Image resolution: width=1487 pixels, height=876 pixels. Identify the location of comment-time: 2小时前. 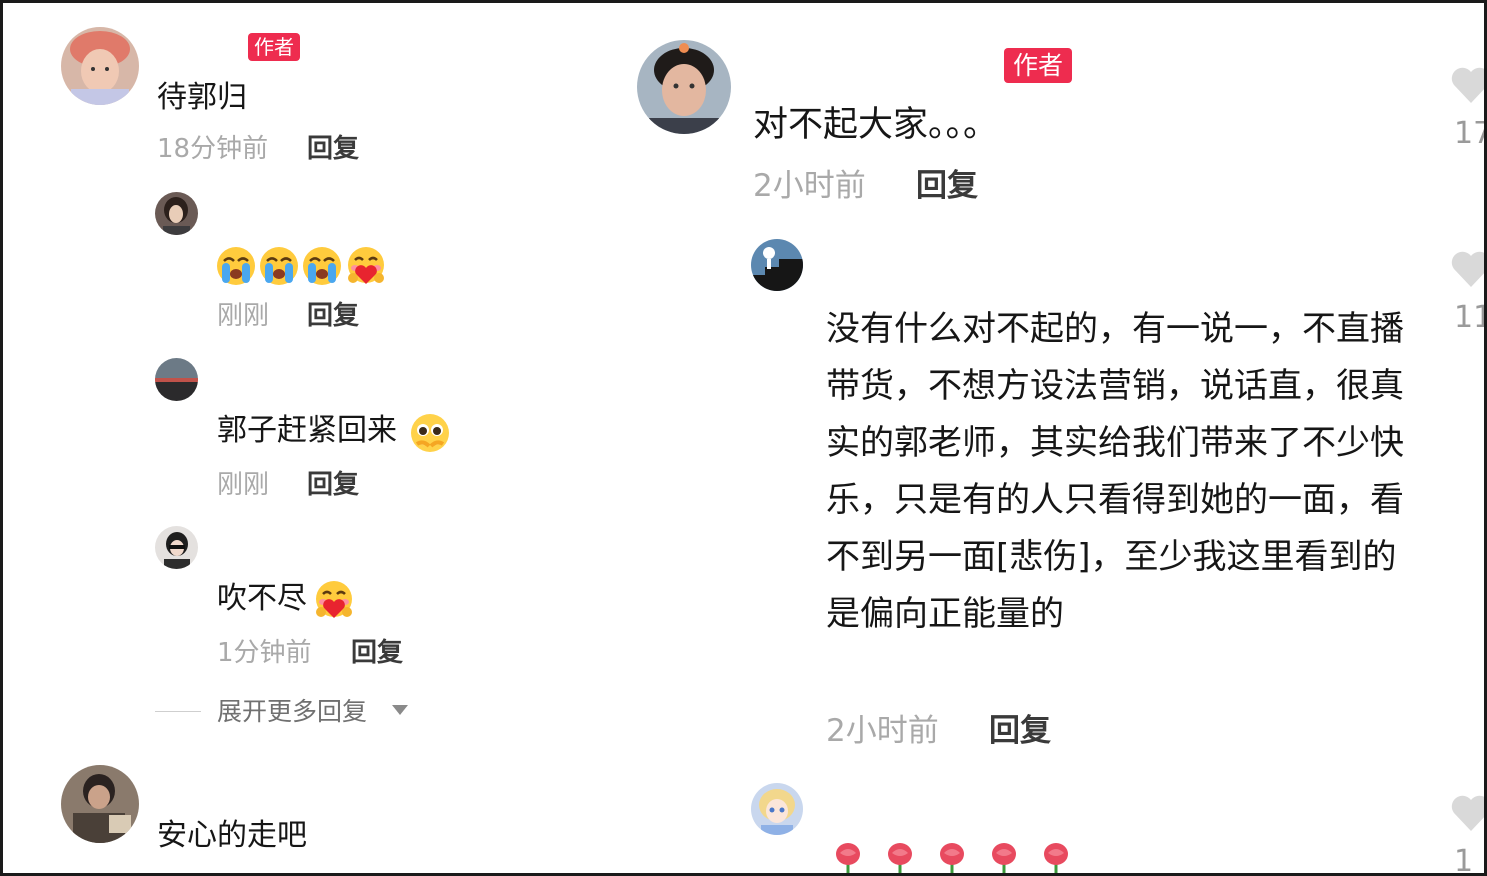
(809, 186).